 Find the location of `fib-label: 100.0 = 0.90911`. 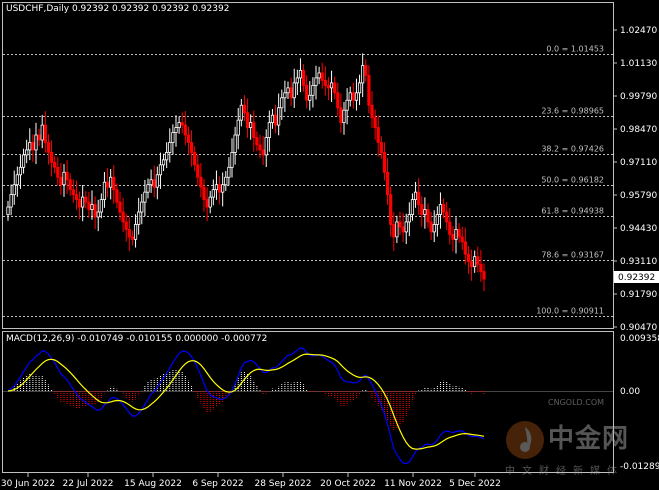

fib-label: 100.0 = 0.90911 is located at coordinates (570, 311).